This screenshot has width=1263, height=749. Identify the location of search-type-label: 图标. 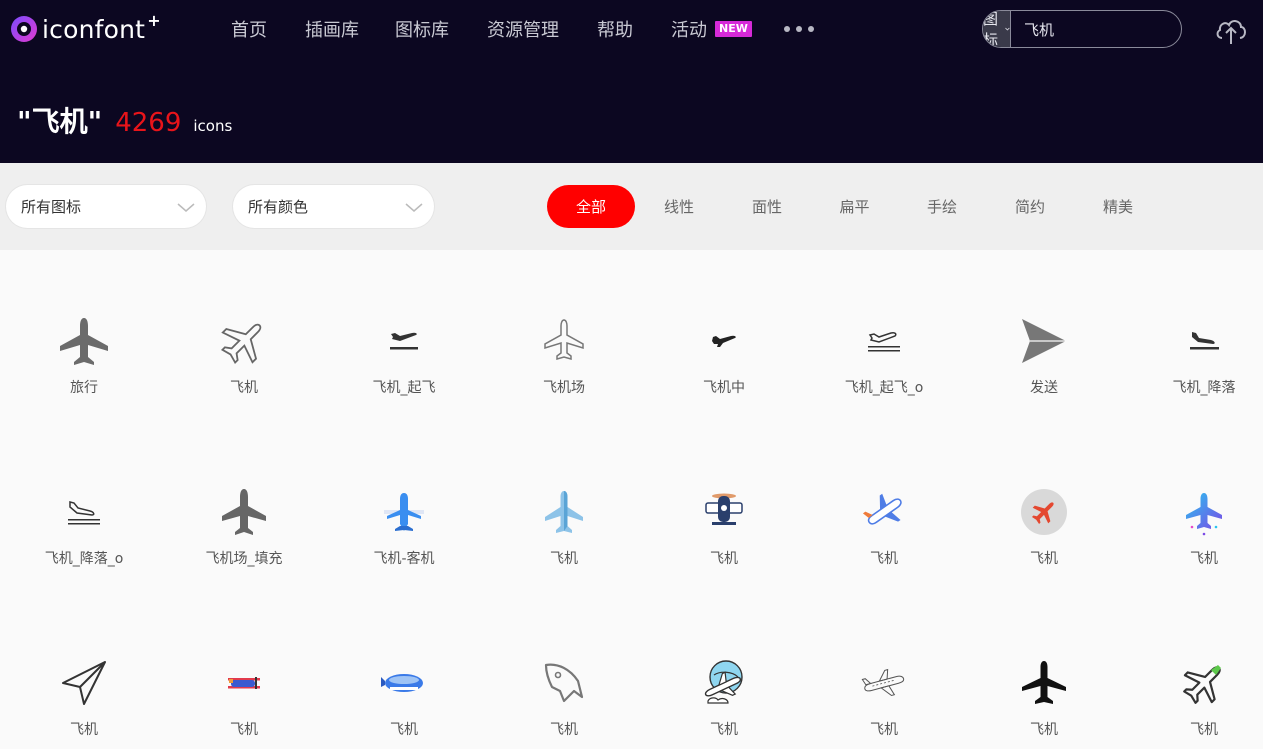
(991, 29).